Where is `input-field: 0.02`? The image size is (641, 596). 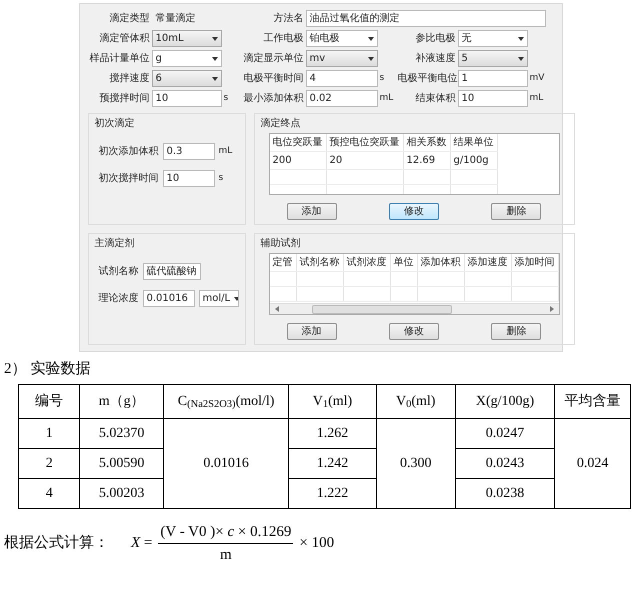 input-field: 0.02 is located at coordinates (342, 98).